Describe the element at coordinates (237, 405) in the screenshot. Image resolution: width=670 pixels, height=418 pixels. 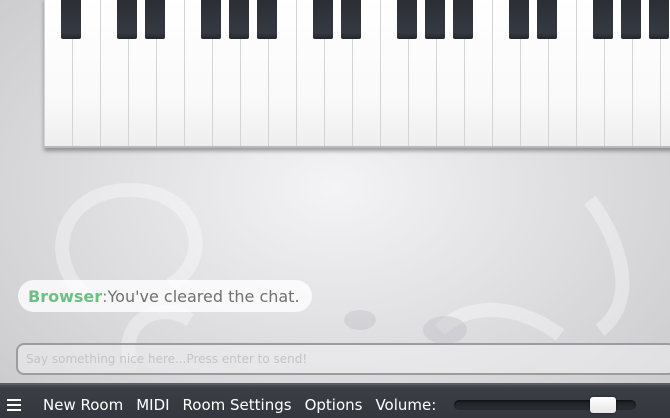
I see `room-settings-button: Room Settings` at that location.